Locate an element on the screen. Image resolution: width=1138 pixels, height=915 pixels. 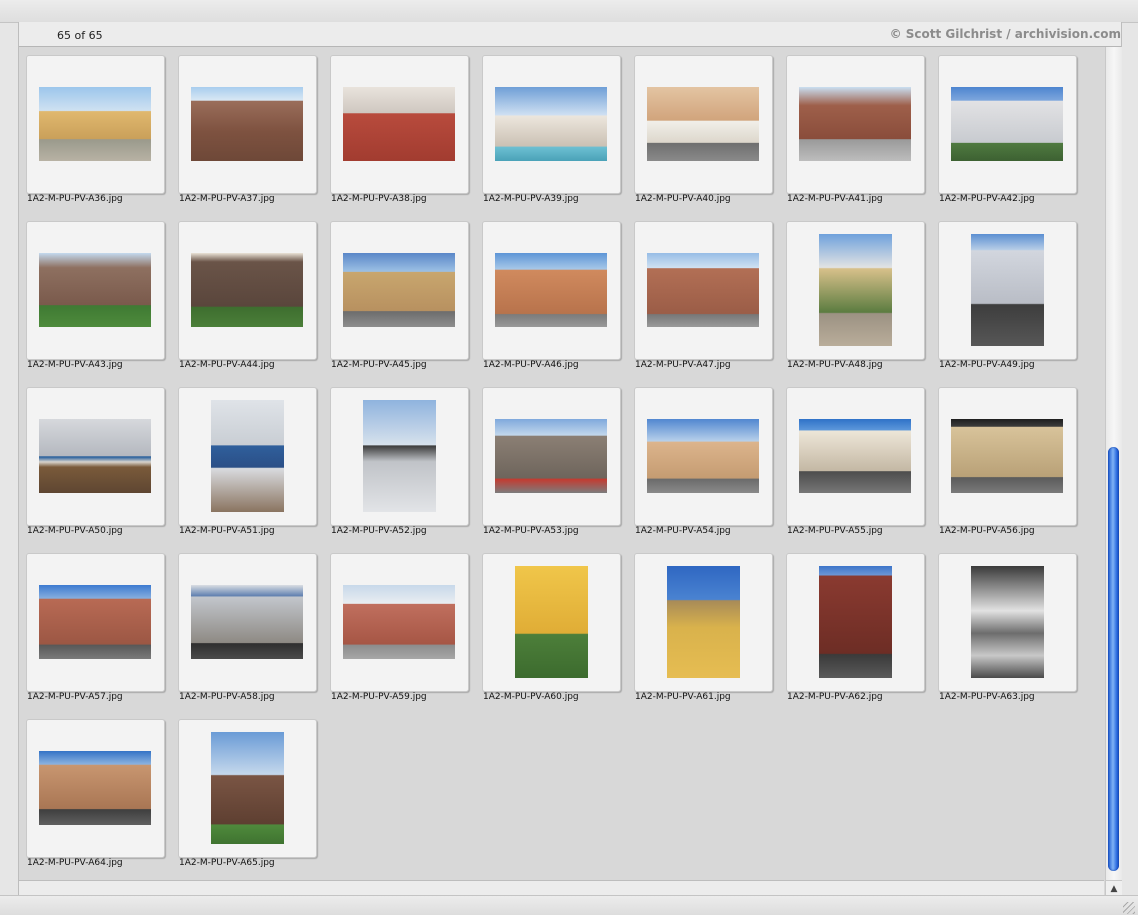
thumbnail-filename: 1A2-M-PU-PV-A43.jpg is located at coordinates (75, 365).